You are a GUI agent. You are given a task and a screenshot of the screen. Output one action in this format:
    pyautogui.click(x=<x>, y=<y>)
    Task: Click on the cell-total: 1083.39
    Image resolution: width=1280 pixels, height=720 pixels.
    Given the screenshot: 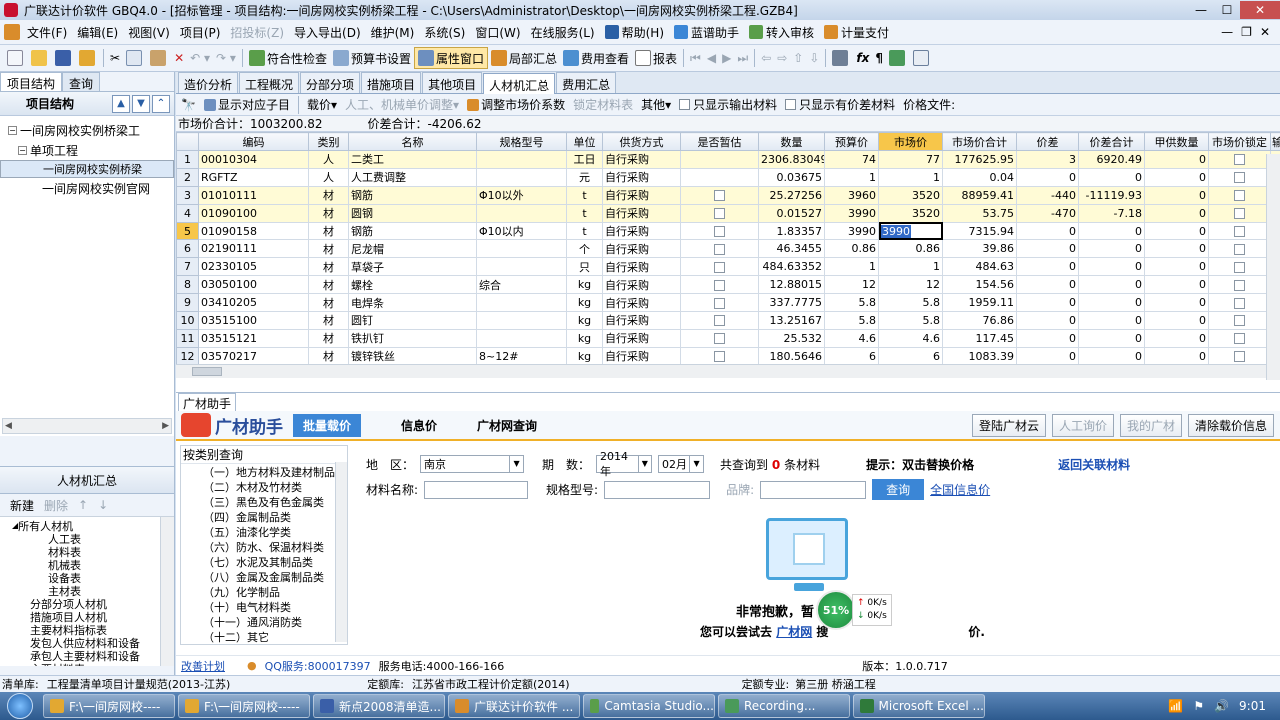 What is the action you would take?
    pyautogui.click(x=979, y=356)
    